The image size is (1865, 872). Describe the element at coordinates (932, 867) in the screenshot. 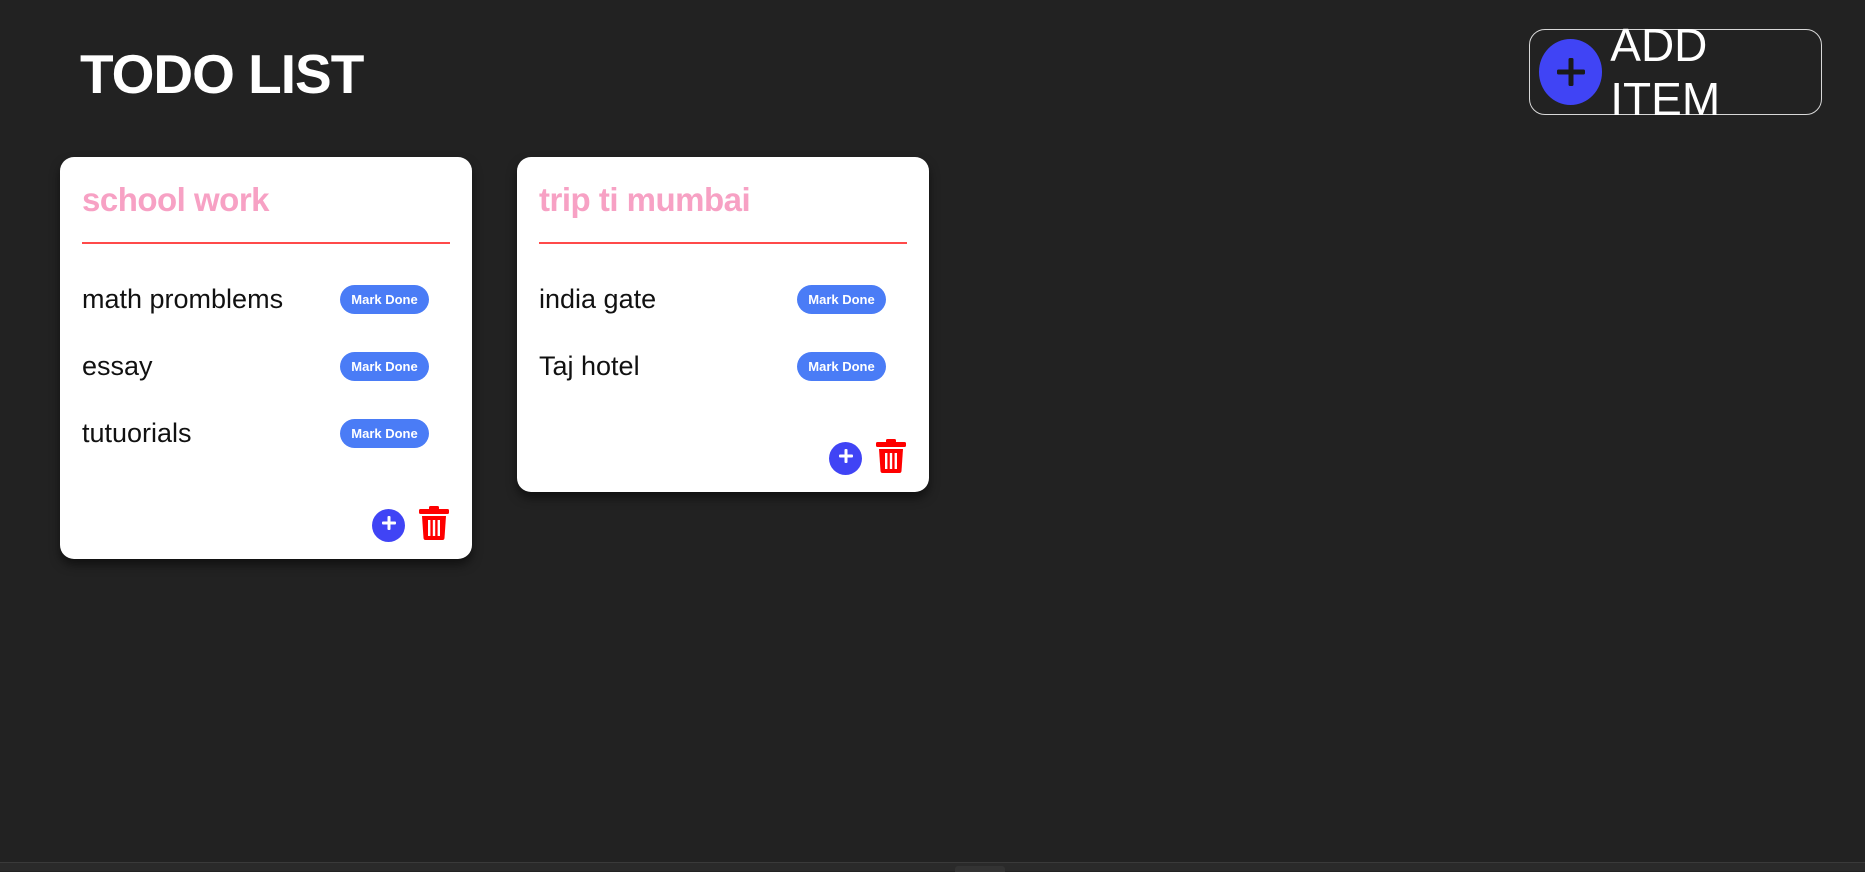

I see `bottom-scrollbar` at that location.